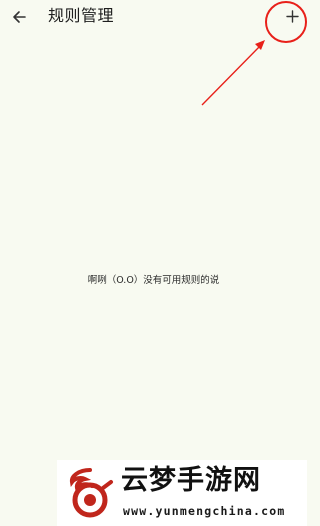  I want to click on yunmeng-logo-icon, so click(91, 493).